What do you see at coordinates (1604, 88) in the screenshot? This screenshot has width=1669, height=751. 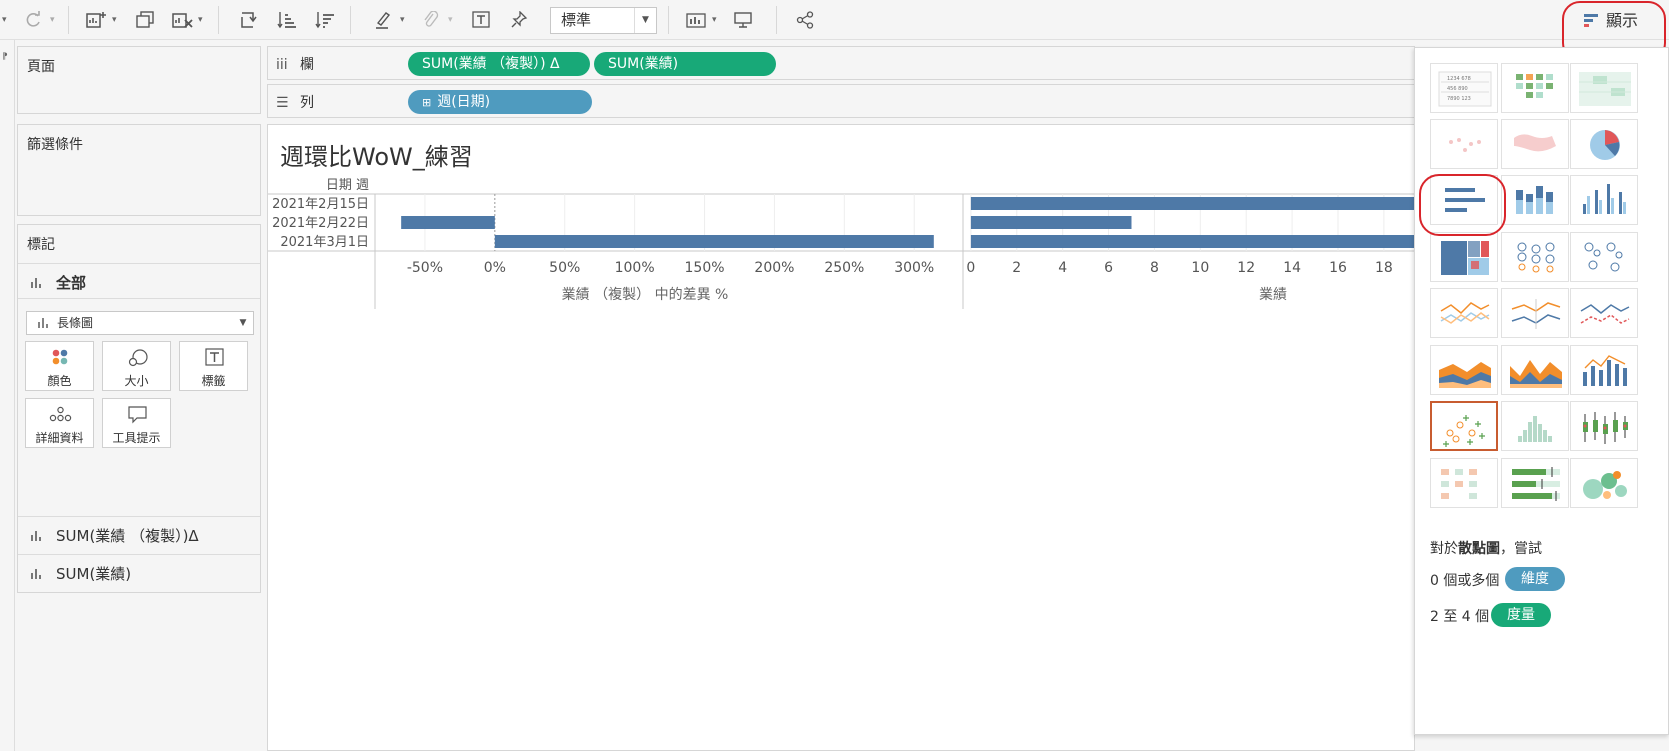 I see `highlight-table-icon` at bounding box center [1604, 88].